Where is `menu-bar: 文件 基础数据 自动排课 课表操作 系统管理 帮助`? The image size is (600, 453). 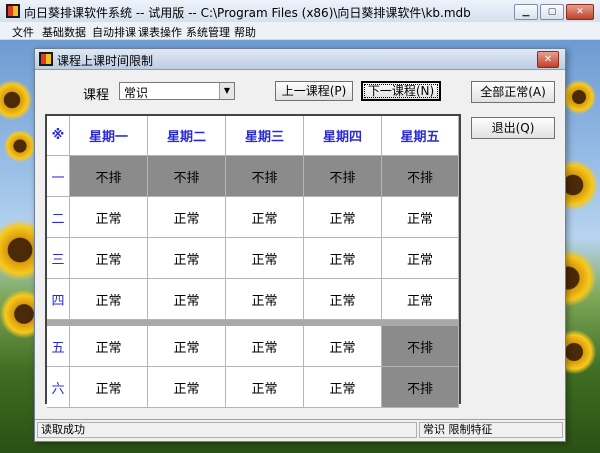 menu-bar: 文件 基础数据 自动排课 课表操作 系统管理 帮助 is located at coordinates (300, 31).